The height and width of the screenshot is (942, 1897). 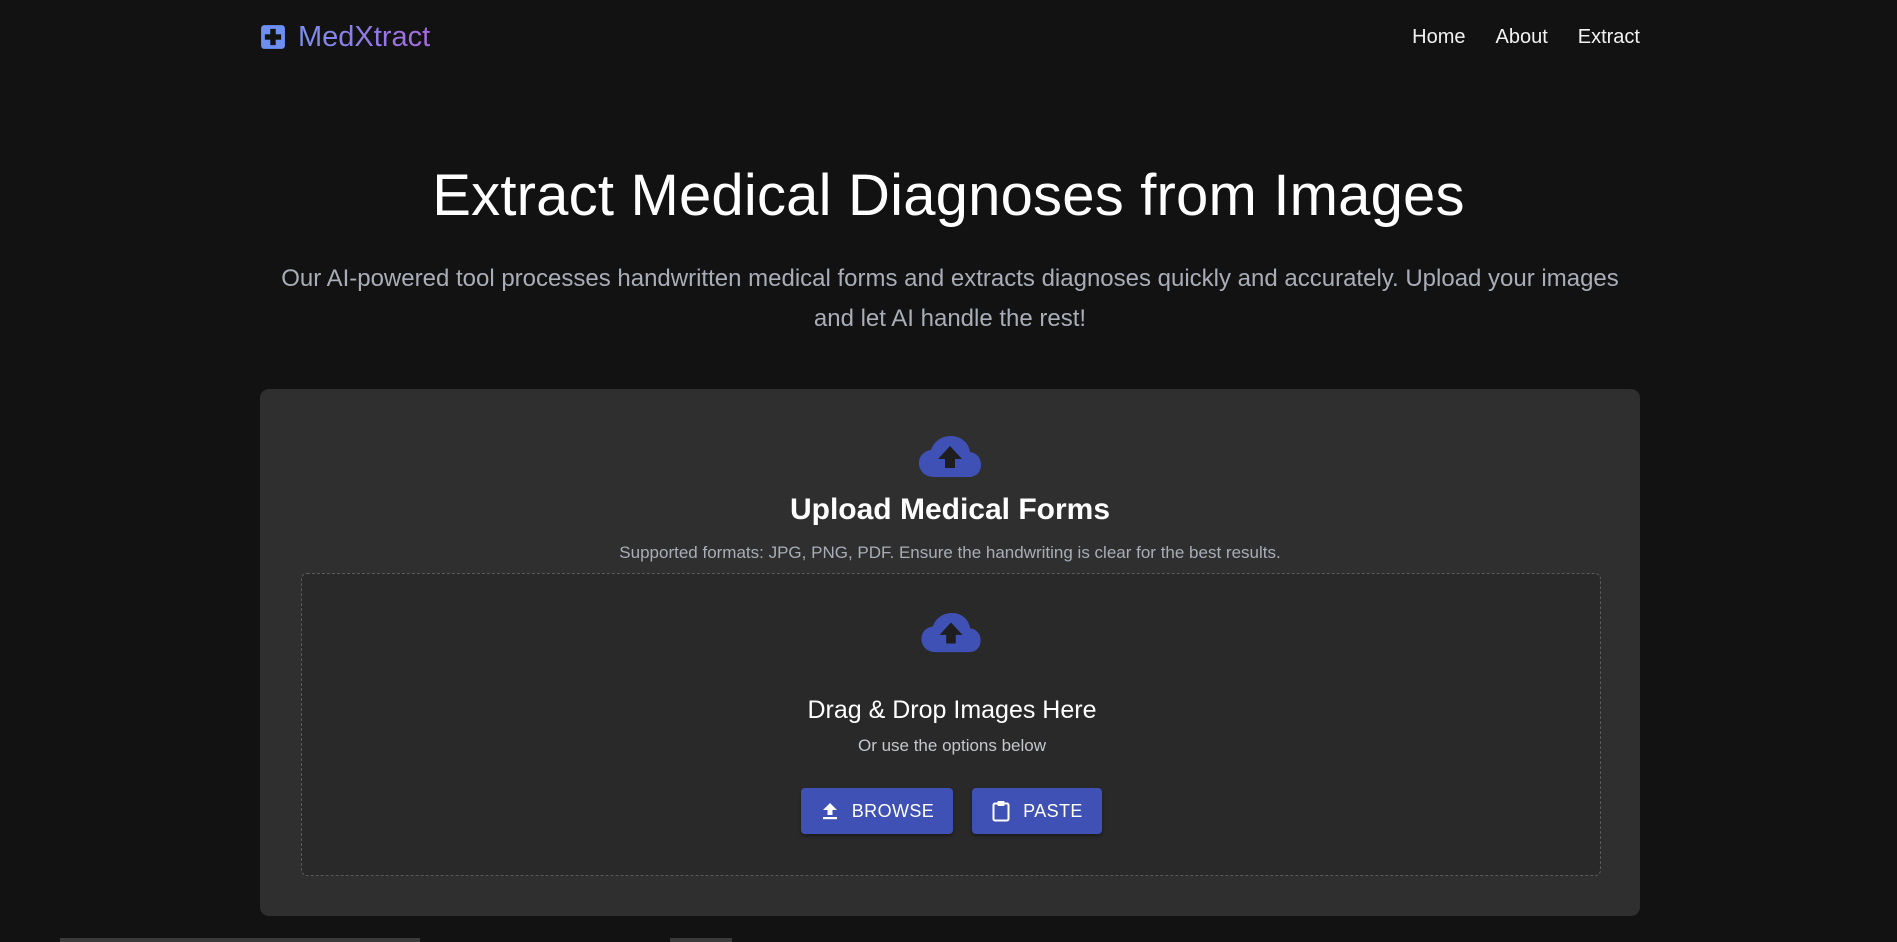 What do you see at coordinates (1609, 37) in the screenshot?
I see `nav-link-extract: Extract` at bounding box center [1609, 37].